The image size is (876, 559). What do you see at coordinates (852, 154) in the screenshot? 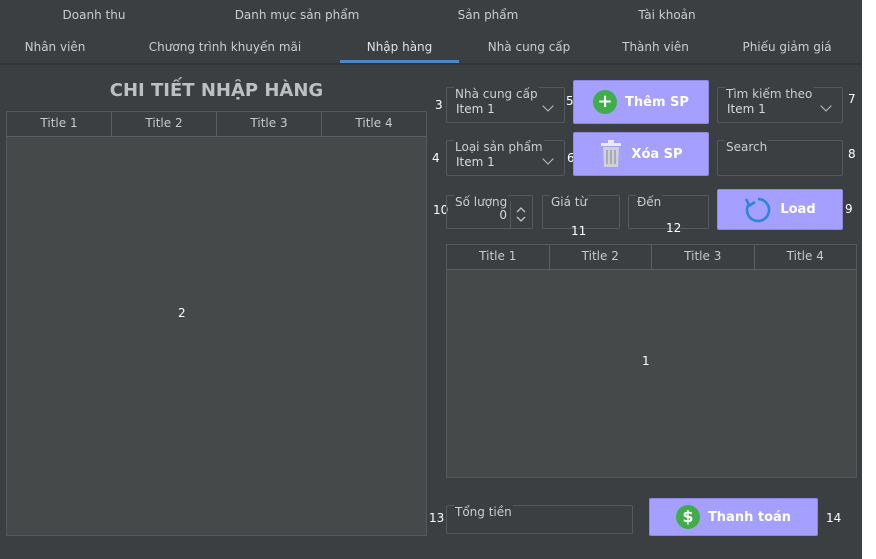
I see `marker-label: 8` at bounding box center [852, 154].